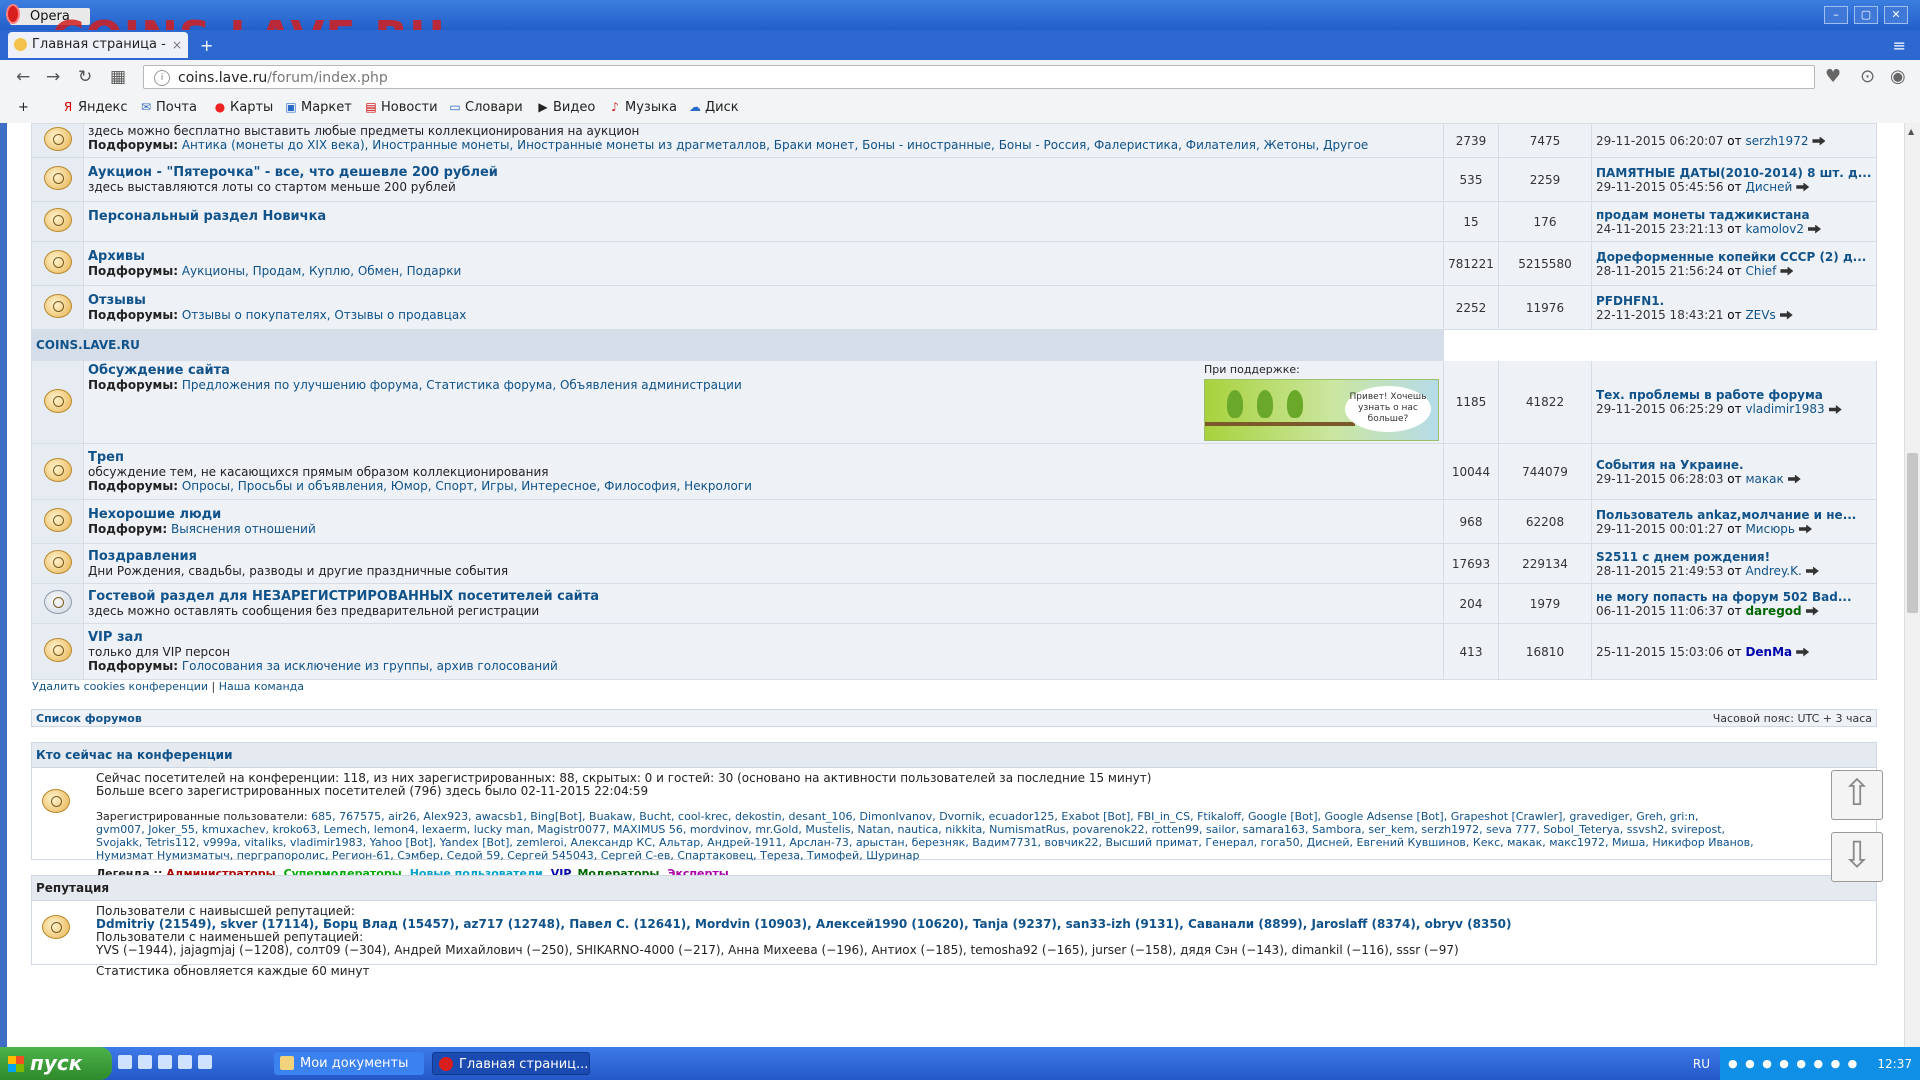 The image size is (1920, 1080). What do you see at coordinates (1857, 795) in the screenshot?
I see `scroll-up-button: ⇧` at bounding box center [1857, 795].